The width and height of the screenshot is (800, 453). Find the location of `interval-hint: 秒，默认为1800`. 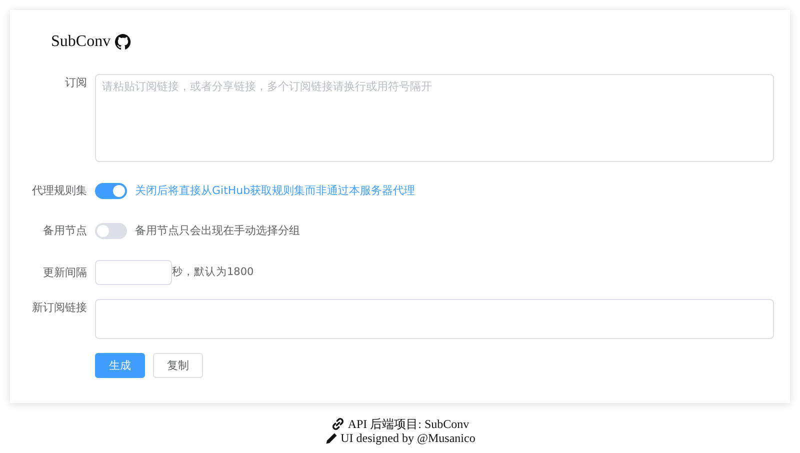

interval-hint: 秒，默认为1800 is located at coordinates (213, 272).